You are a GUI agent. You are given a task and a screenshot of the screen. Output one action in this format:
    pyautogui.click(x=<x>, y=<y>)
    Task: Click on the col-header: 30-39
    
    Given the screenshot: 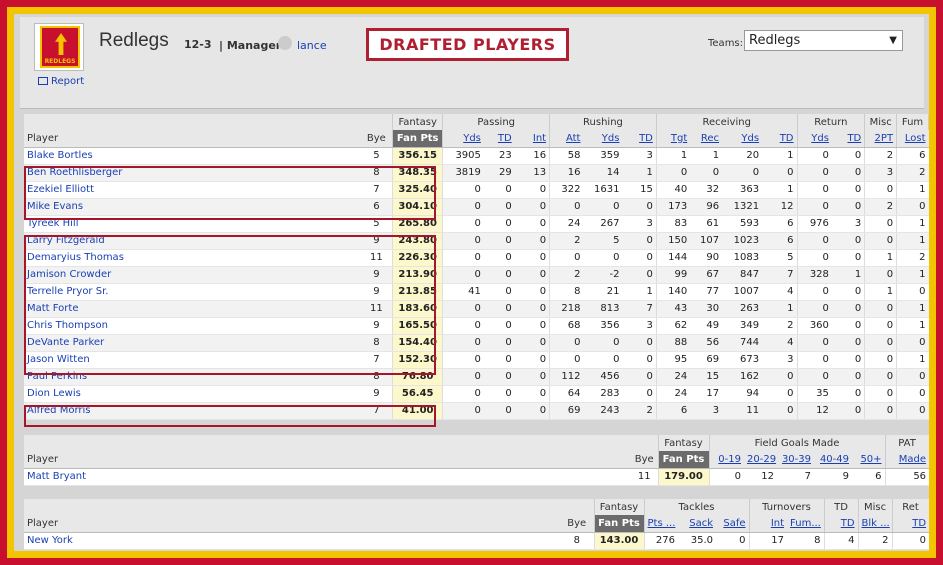 What is the action you would take?
    pyautogui.click(x=795, y=460)
    